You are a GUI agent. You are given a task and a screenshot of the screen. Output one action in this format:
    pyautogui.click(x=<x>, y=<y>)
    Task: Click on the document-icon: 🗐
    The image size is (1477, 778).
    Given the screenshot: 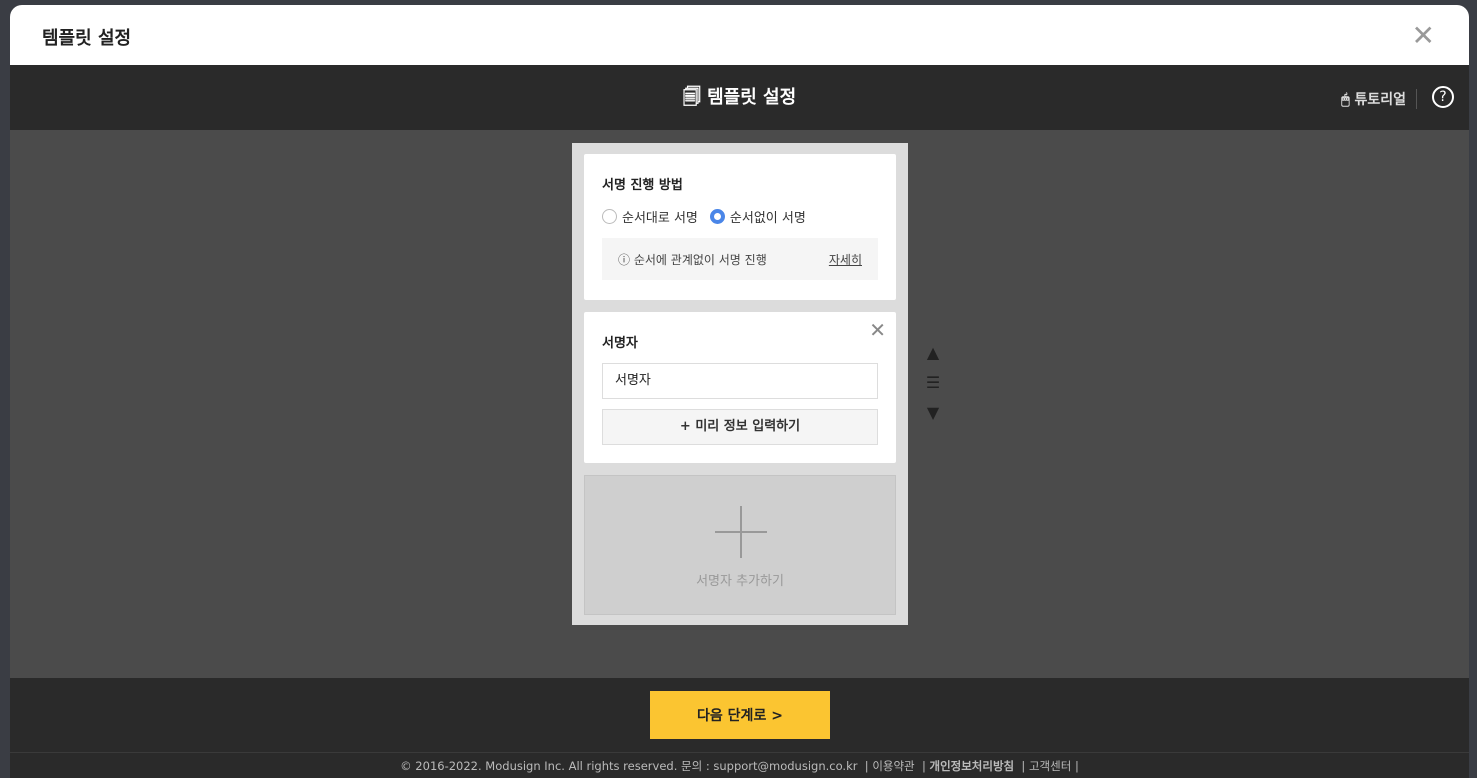 What is the action you would take?
    pyautogui.click(x=691, y=97)
    